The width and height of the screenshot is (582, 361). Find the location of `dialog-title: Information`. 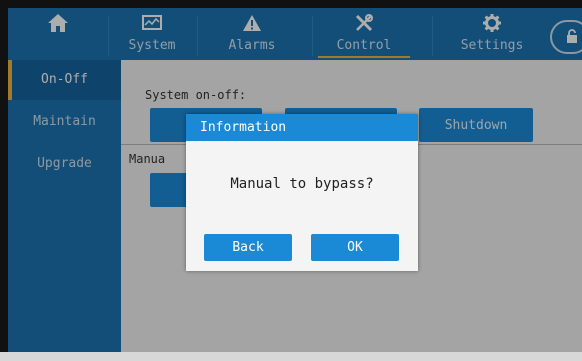

dialog-title: Information is located at coordinates (302, 127).